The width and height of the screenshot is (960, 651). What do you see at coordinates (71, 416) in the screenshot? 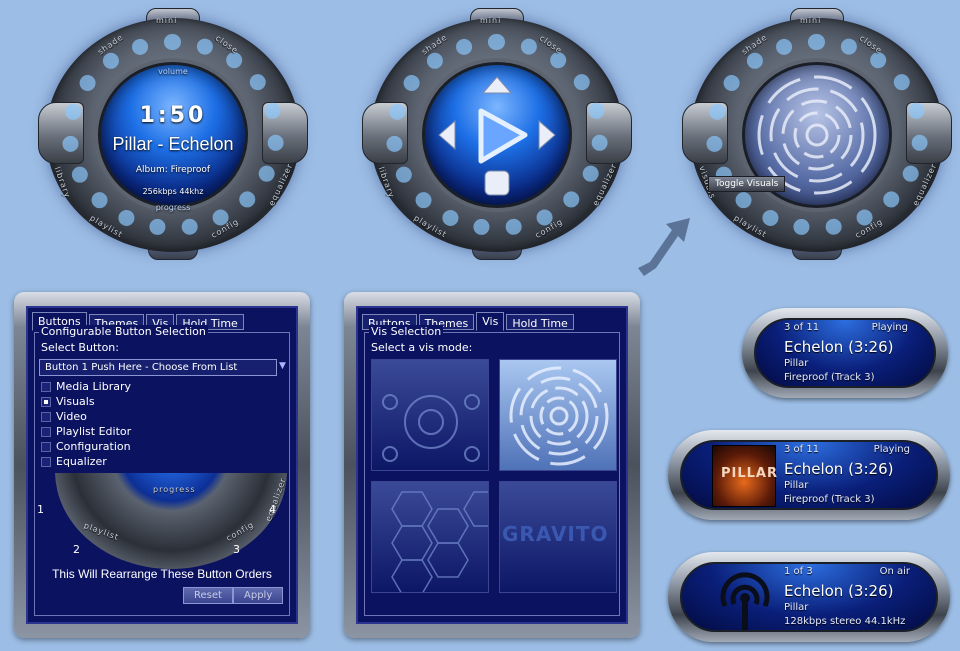
I see `option-label: Video` at bounding box center [71, 416].